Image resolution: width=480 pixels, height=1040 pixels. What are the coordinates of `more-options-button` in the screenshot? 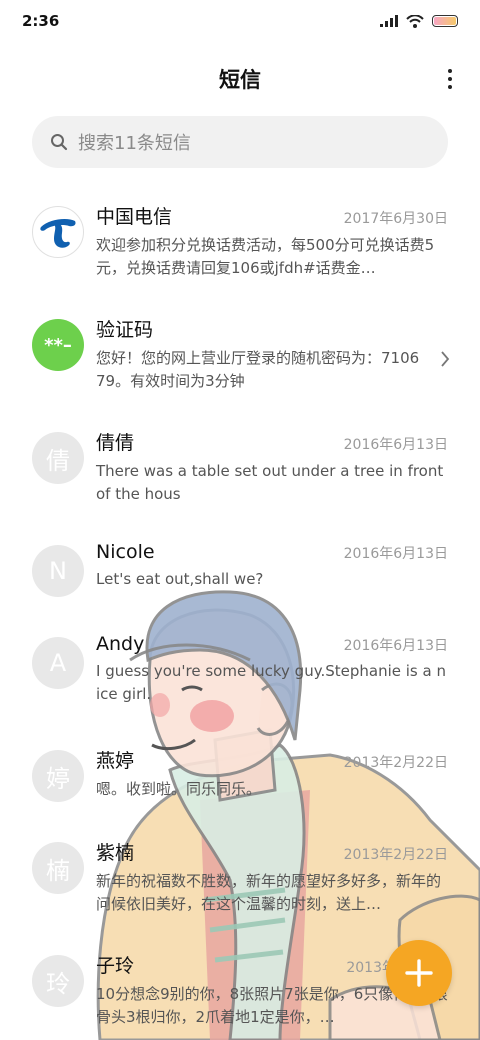 It's located at (450, 79).